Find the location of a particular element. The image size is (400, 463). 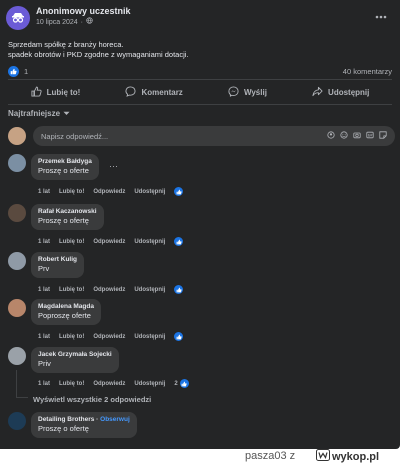

sort-dropdown: Najtrafniejsze is located at coordinates (39, 113).